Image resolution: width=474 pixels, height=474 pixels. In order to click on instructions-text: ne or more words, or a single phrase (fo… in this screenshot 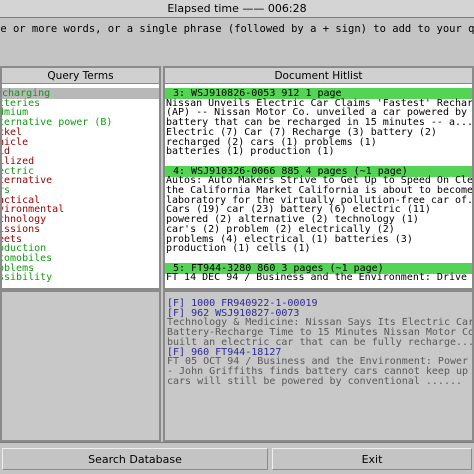, I will do `click(237, 29)`.